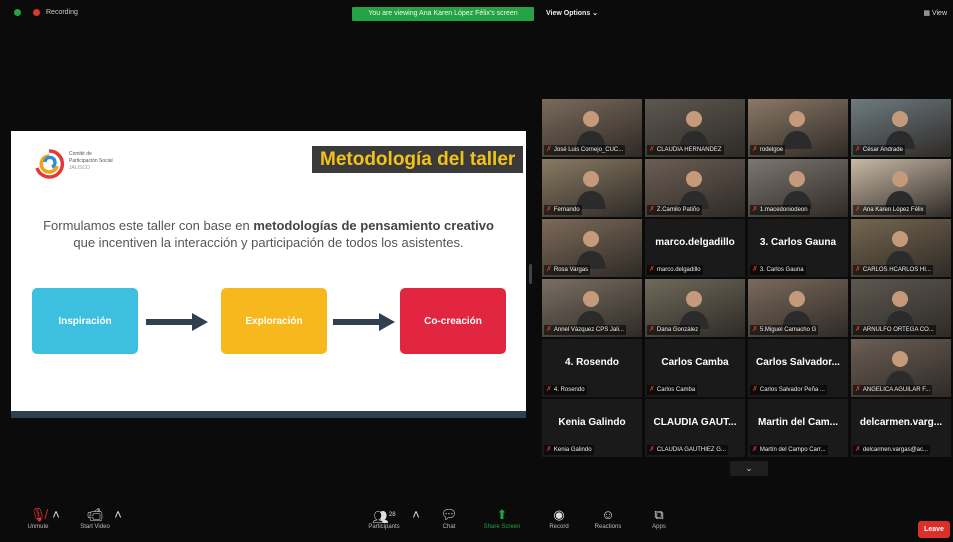 This screenshot has height=542, width=953. Describe the element at coordinates (79, 168) in the screenshot. I see `org-line-3: JALISCO` at that location.